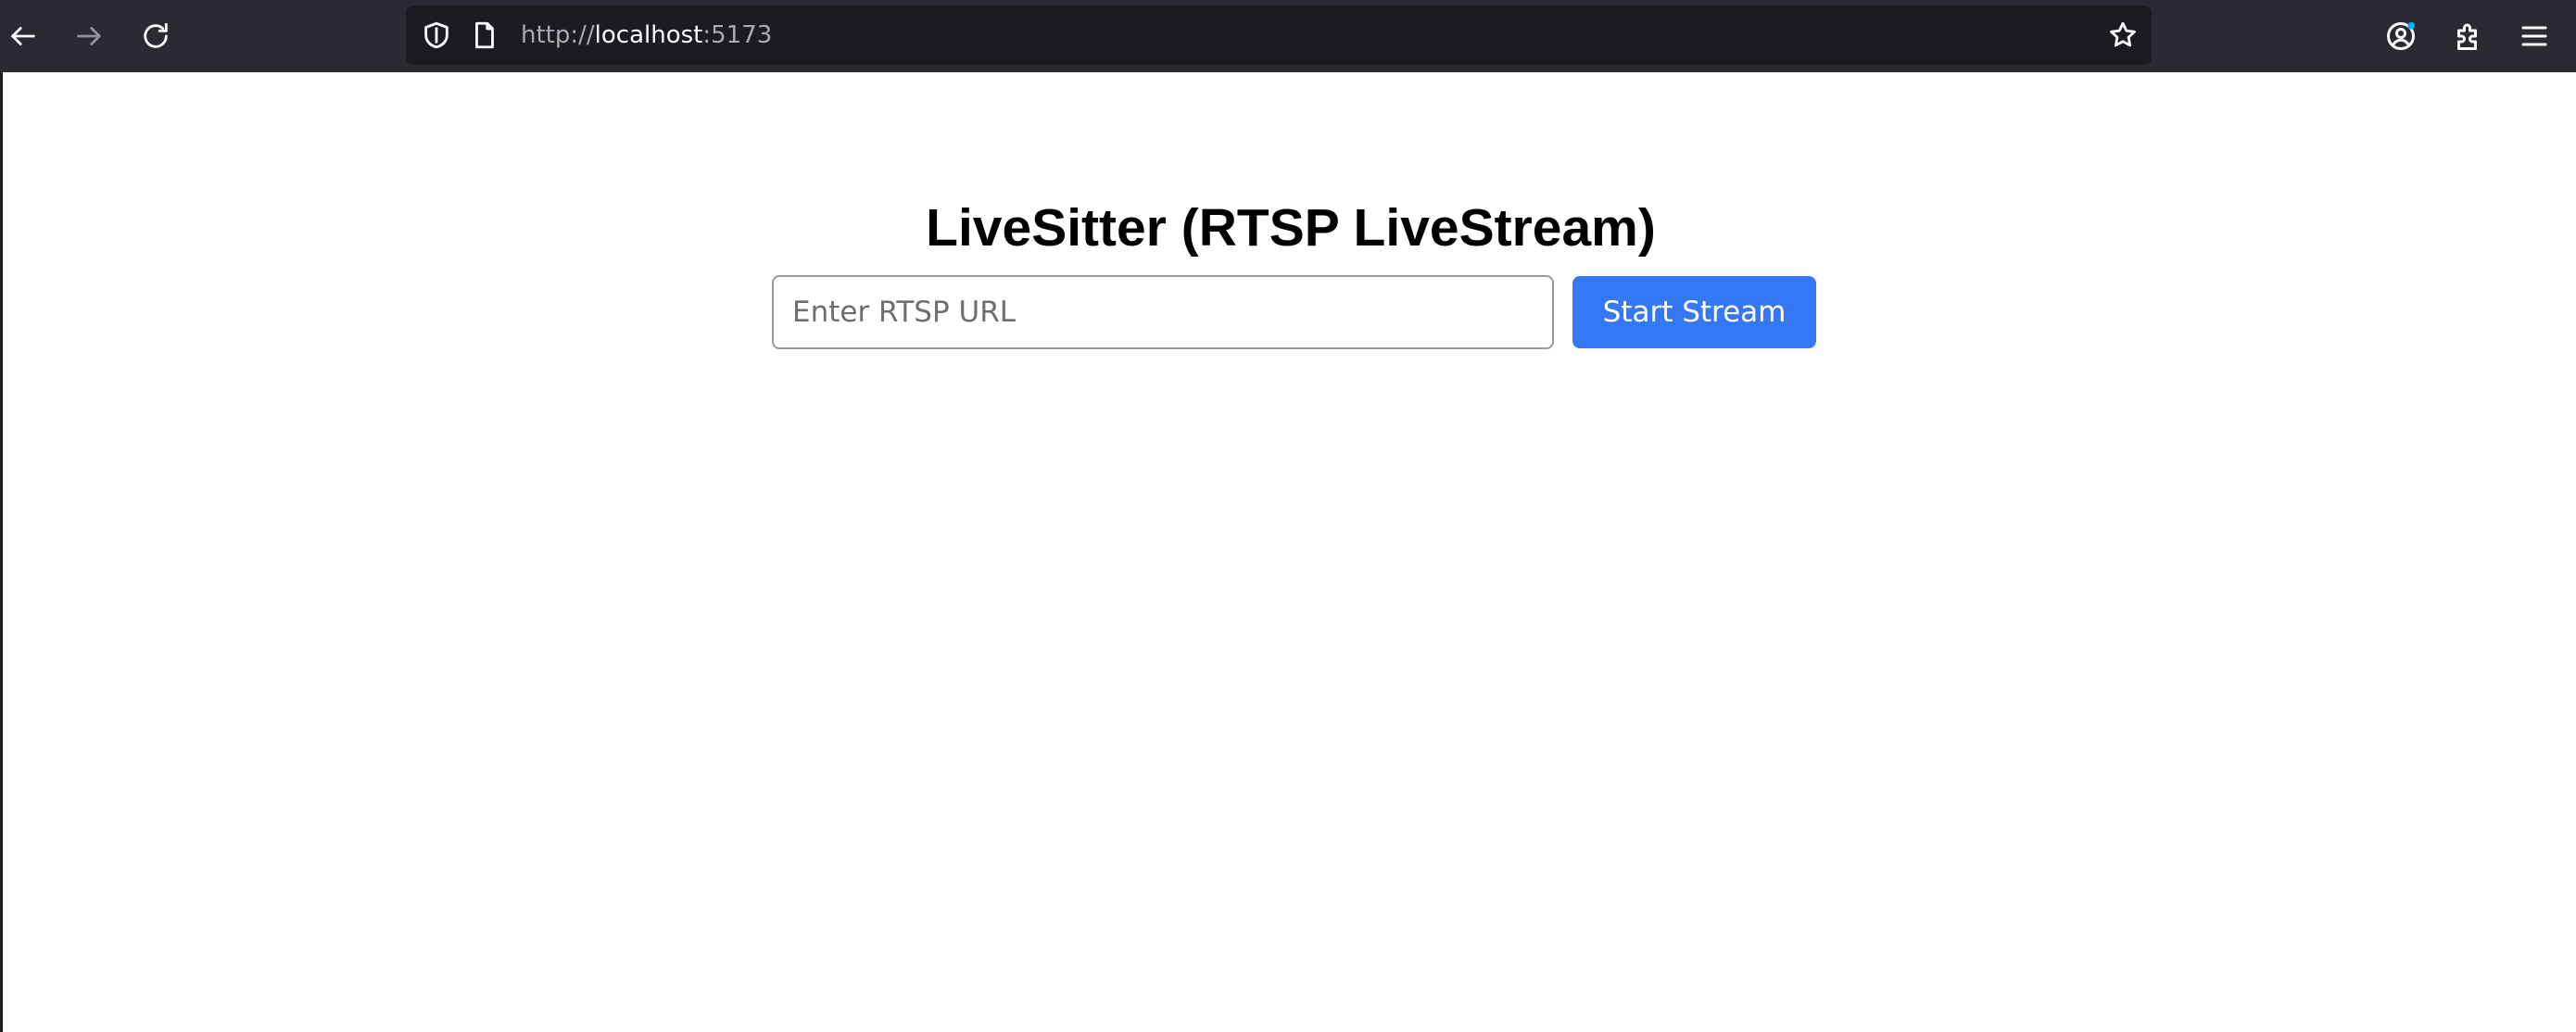  I want to click on start-stream-button: Start Stream, so click(1694, 312).